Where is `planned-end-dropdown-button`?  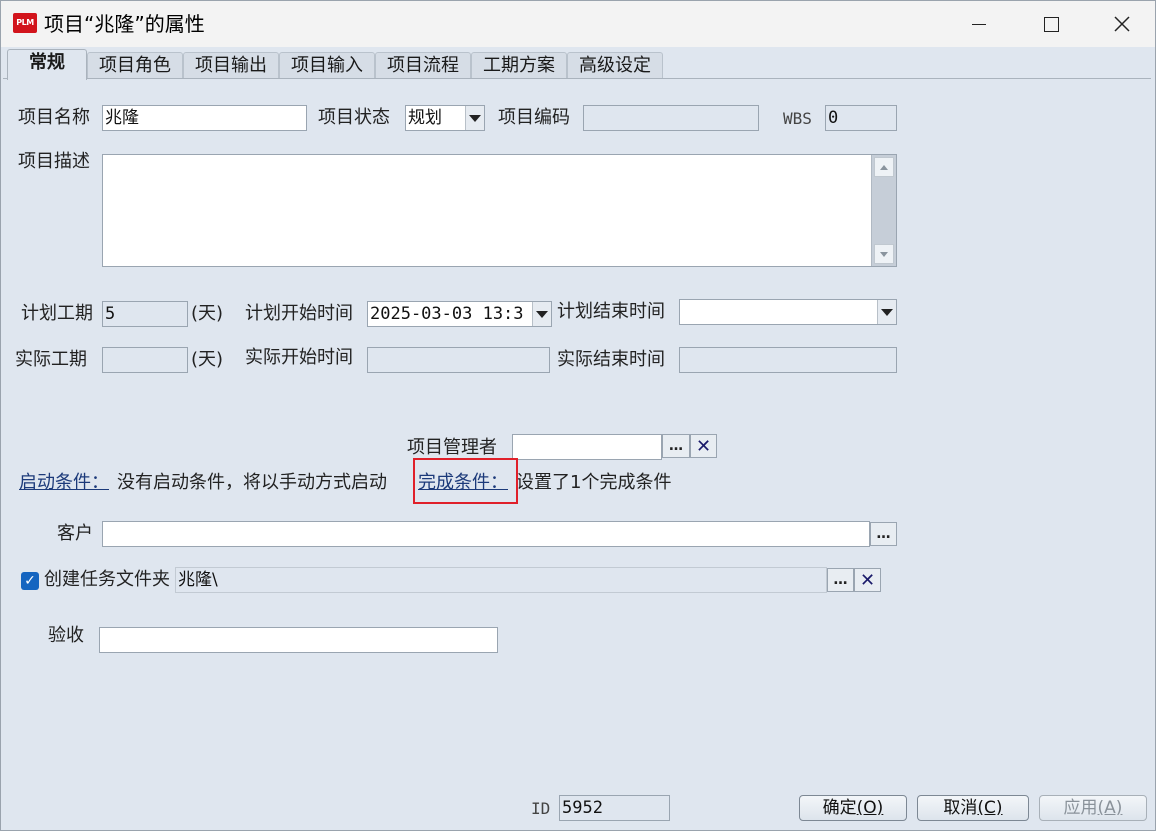 planned-end-dropdown-button is located at coordinates (886, 312).